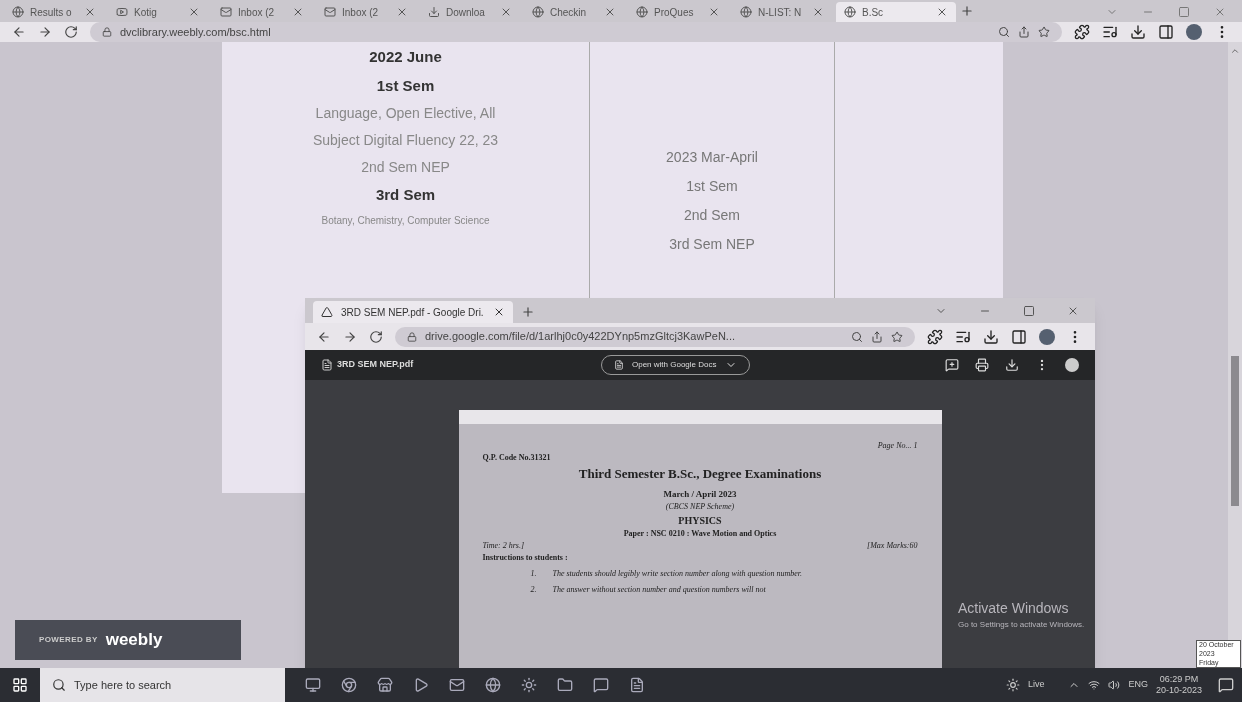  Describe the element at coordinates (952, 365) in the screenshot. I see `comment-icon` at that location.